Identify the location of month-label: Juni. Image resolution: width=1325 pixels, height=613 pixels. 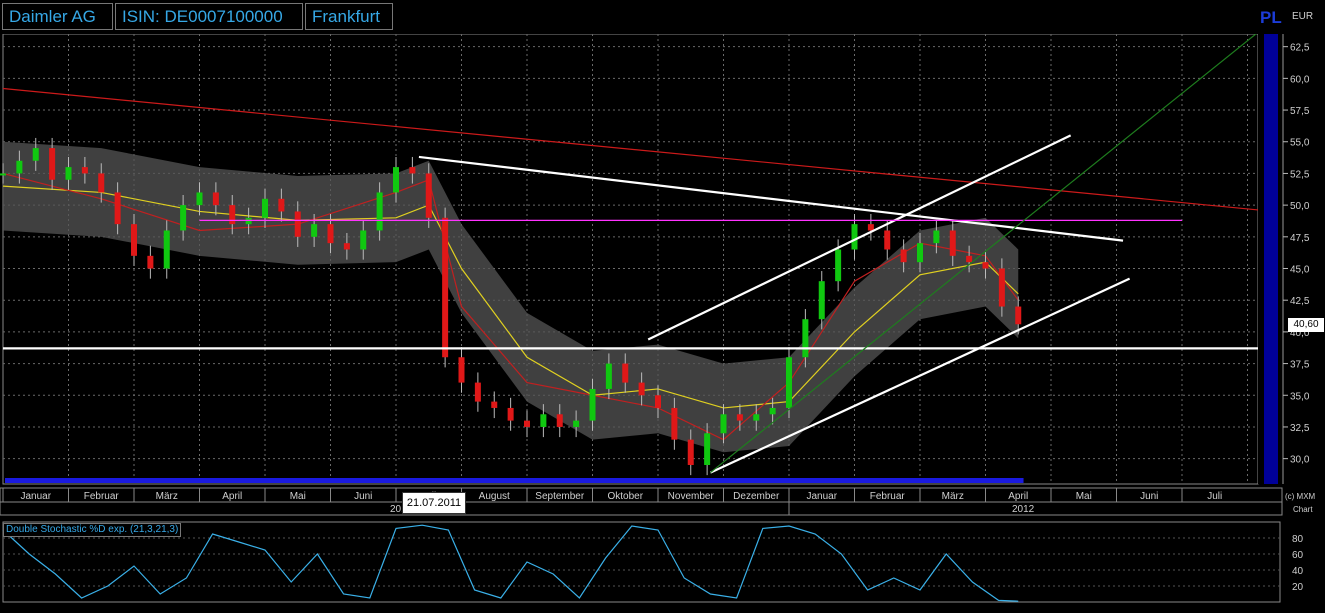
(1149, 496).